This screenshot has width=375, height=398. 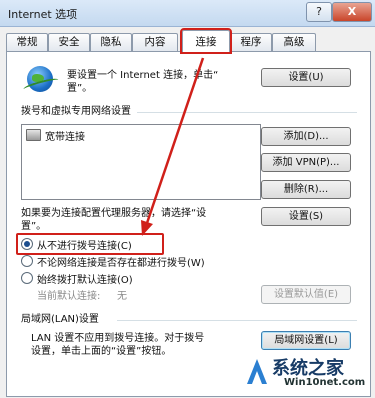 I want to click on annotation-highlight-box, so click(x=90, y=244).